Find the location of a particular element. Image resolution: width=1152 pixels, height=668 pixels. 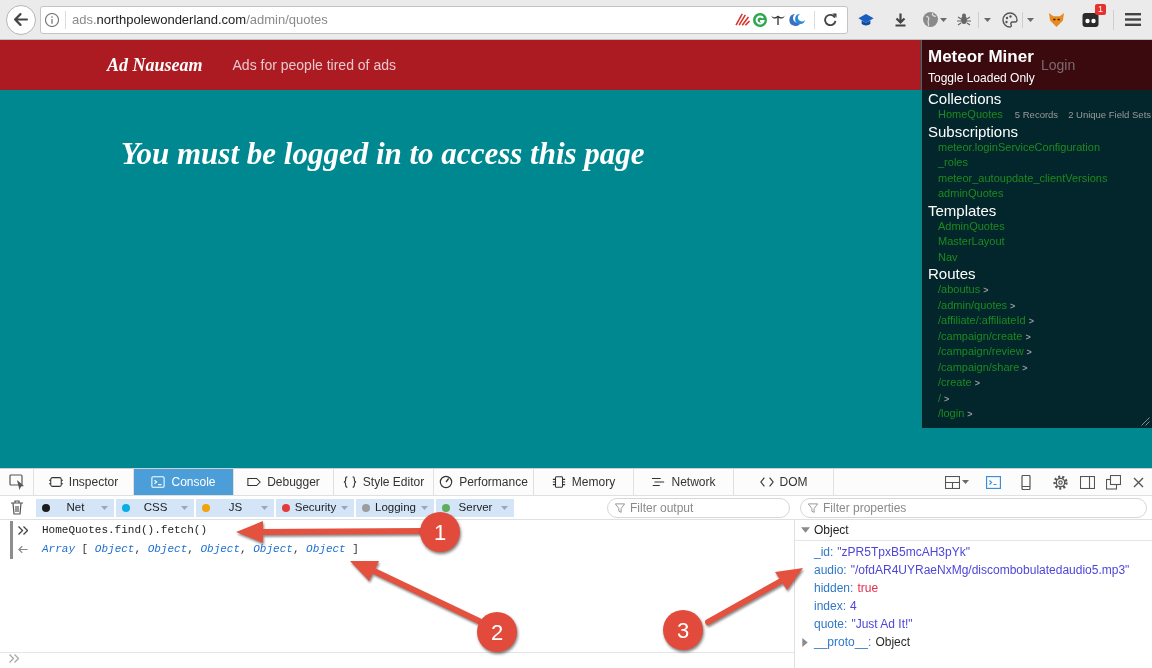

subscription-link: _roles is located at coordinates (953, 163).